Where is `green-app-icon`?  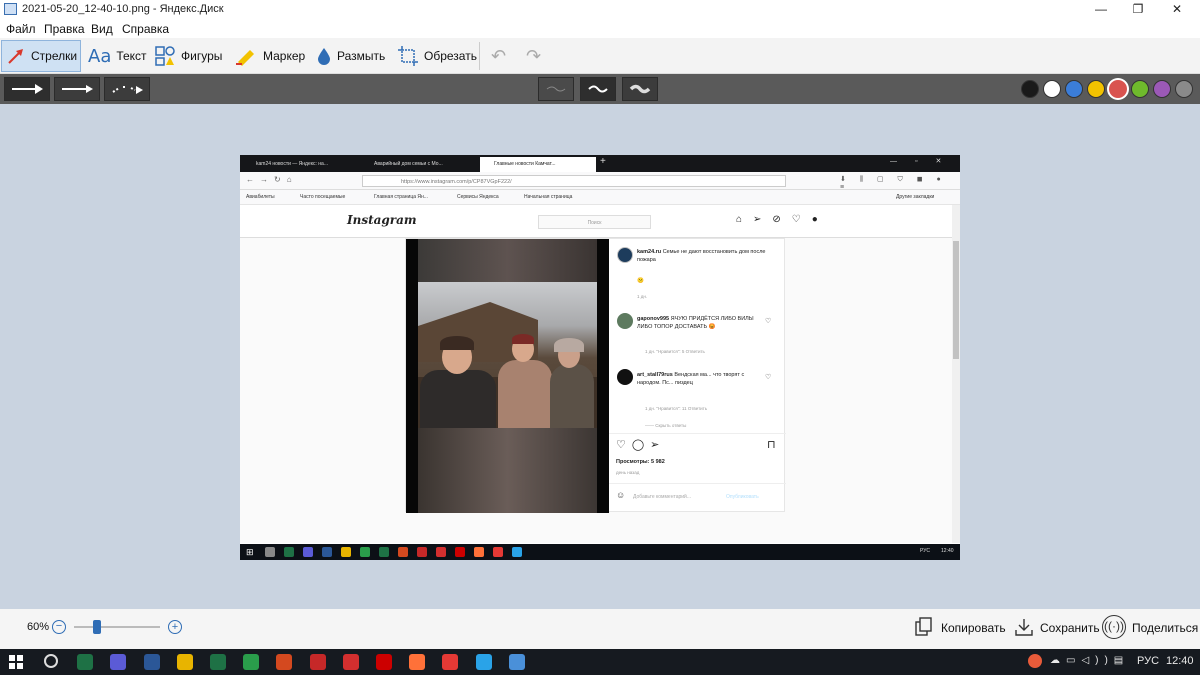
green-app-icon is located at coordinates (251, 662).